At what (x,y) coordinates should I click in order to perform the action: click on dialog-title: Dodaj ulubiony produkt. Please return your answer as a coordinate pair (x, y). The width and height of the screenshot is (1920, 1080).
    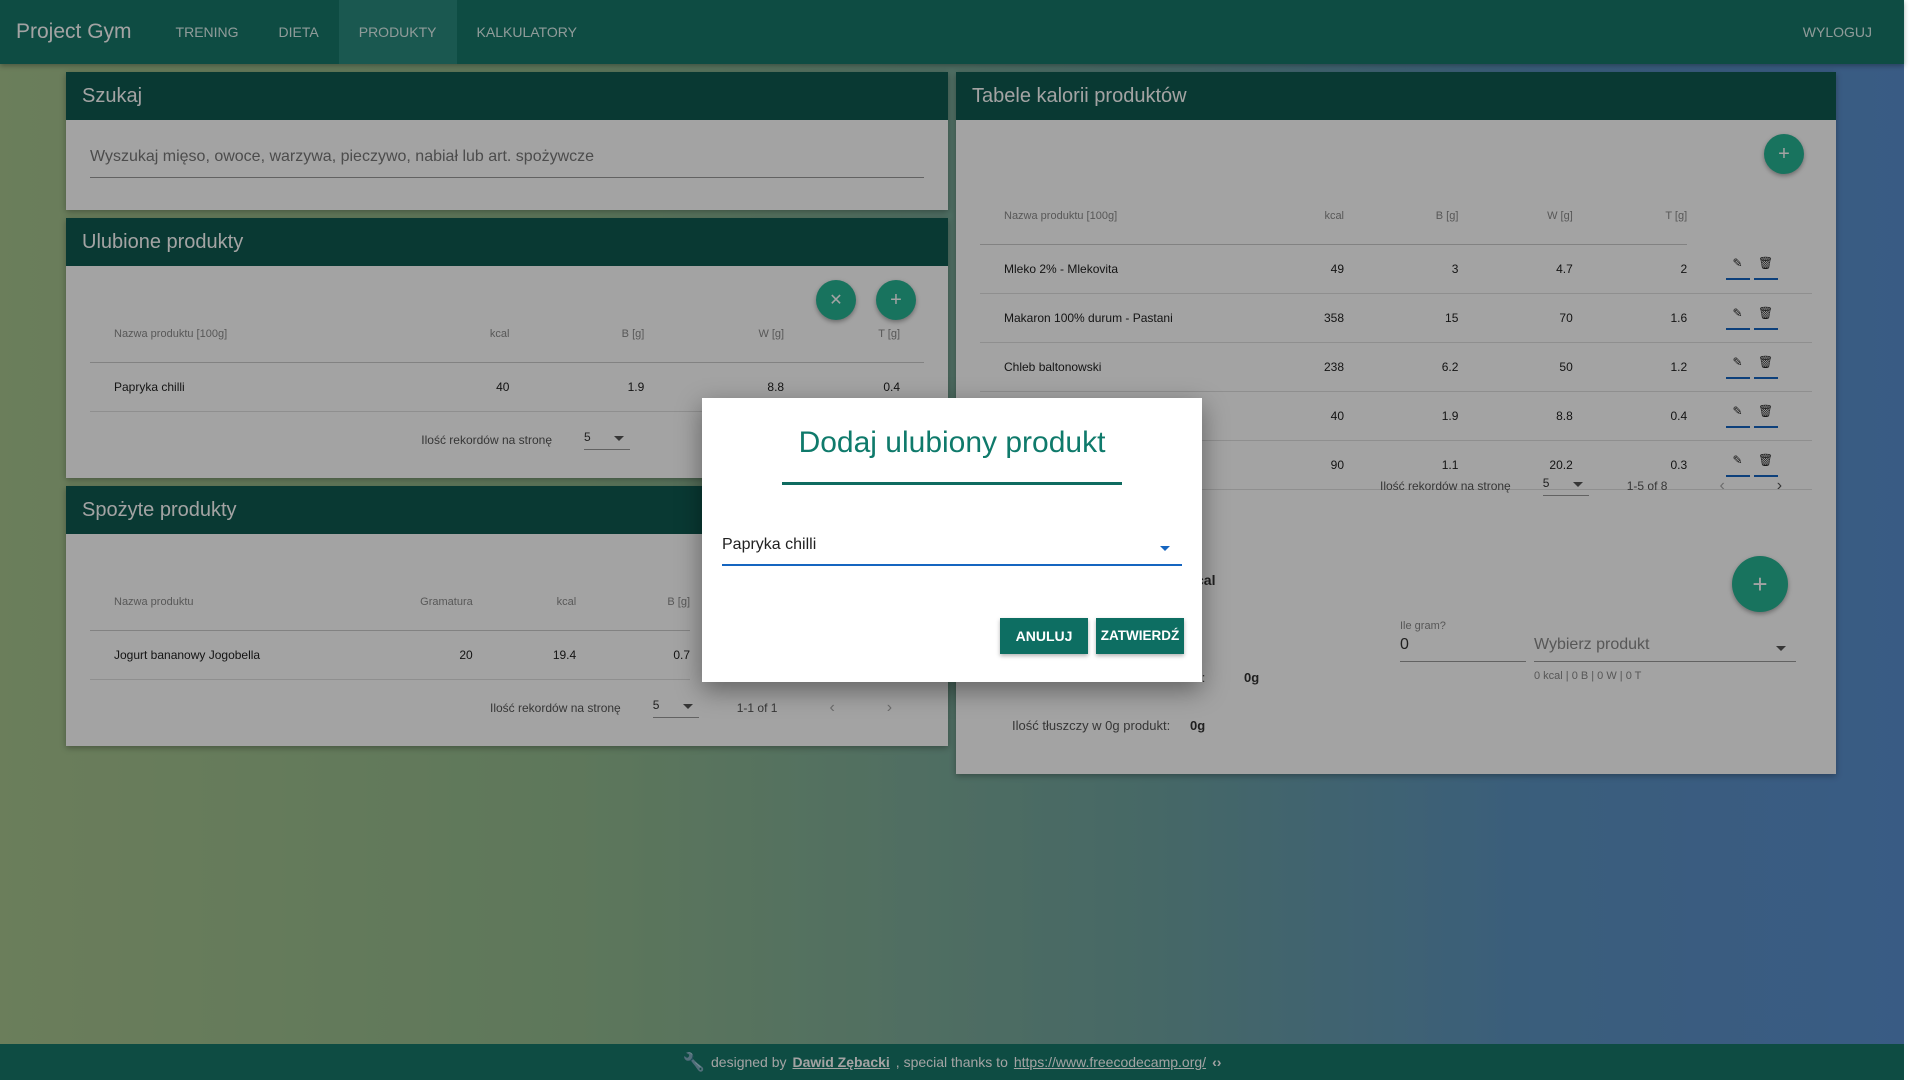
    Looking at the image, I should click on (952, 442).